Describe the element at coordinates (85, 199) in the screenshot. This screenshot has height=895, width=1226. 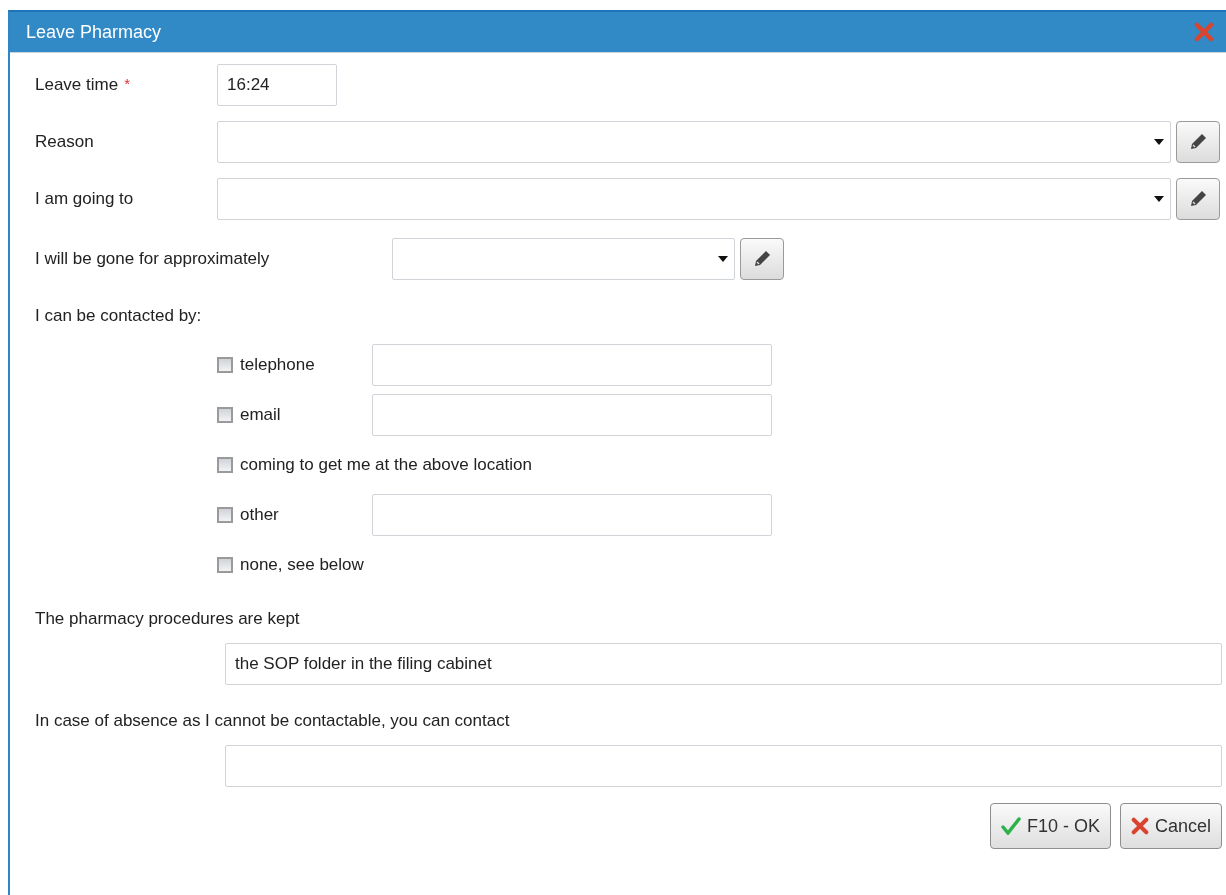
I see `field-label: I am going to` at that location.